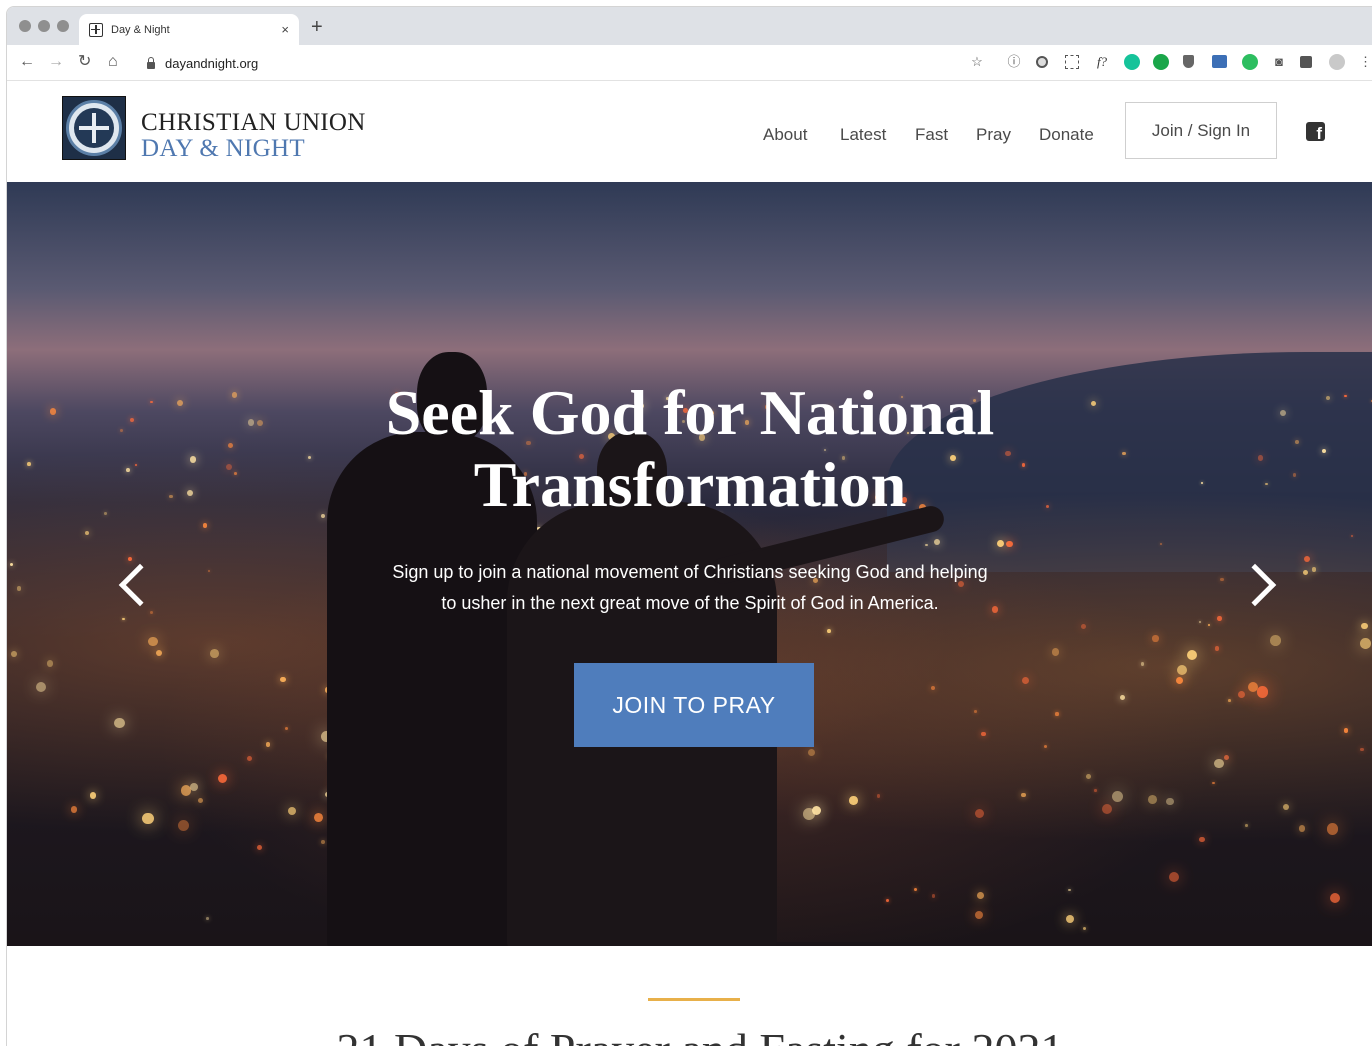  What do you see at coordinates (1161, 62) in the screenshot?
I see `check-icon` at bounding box center [1161, 62].